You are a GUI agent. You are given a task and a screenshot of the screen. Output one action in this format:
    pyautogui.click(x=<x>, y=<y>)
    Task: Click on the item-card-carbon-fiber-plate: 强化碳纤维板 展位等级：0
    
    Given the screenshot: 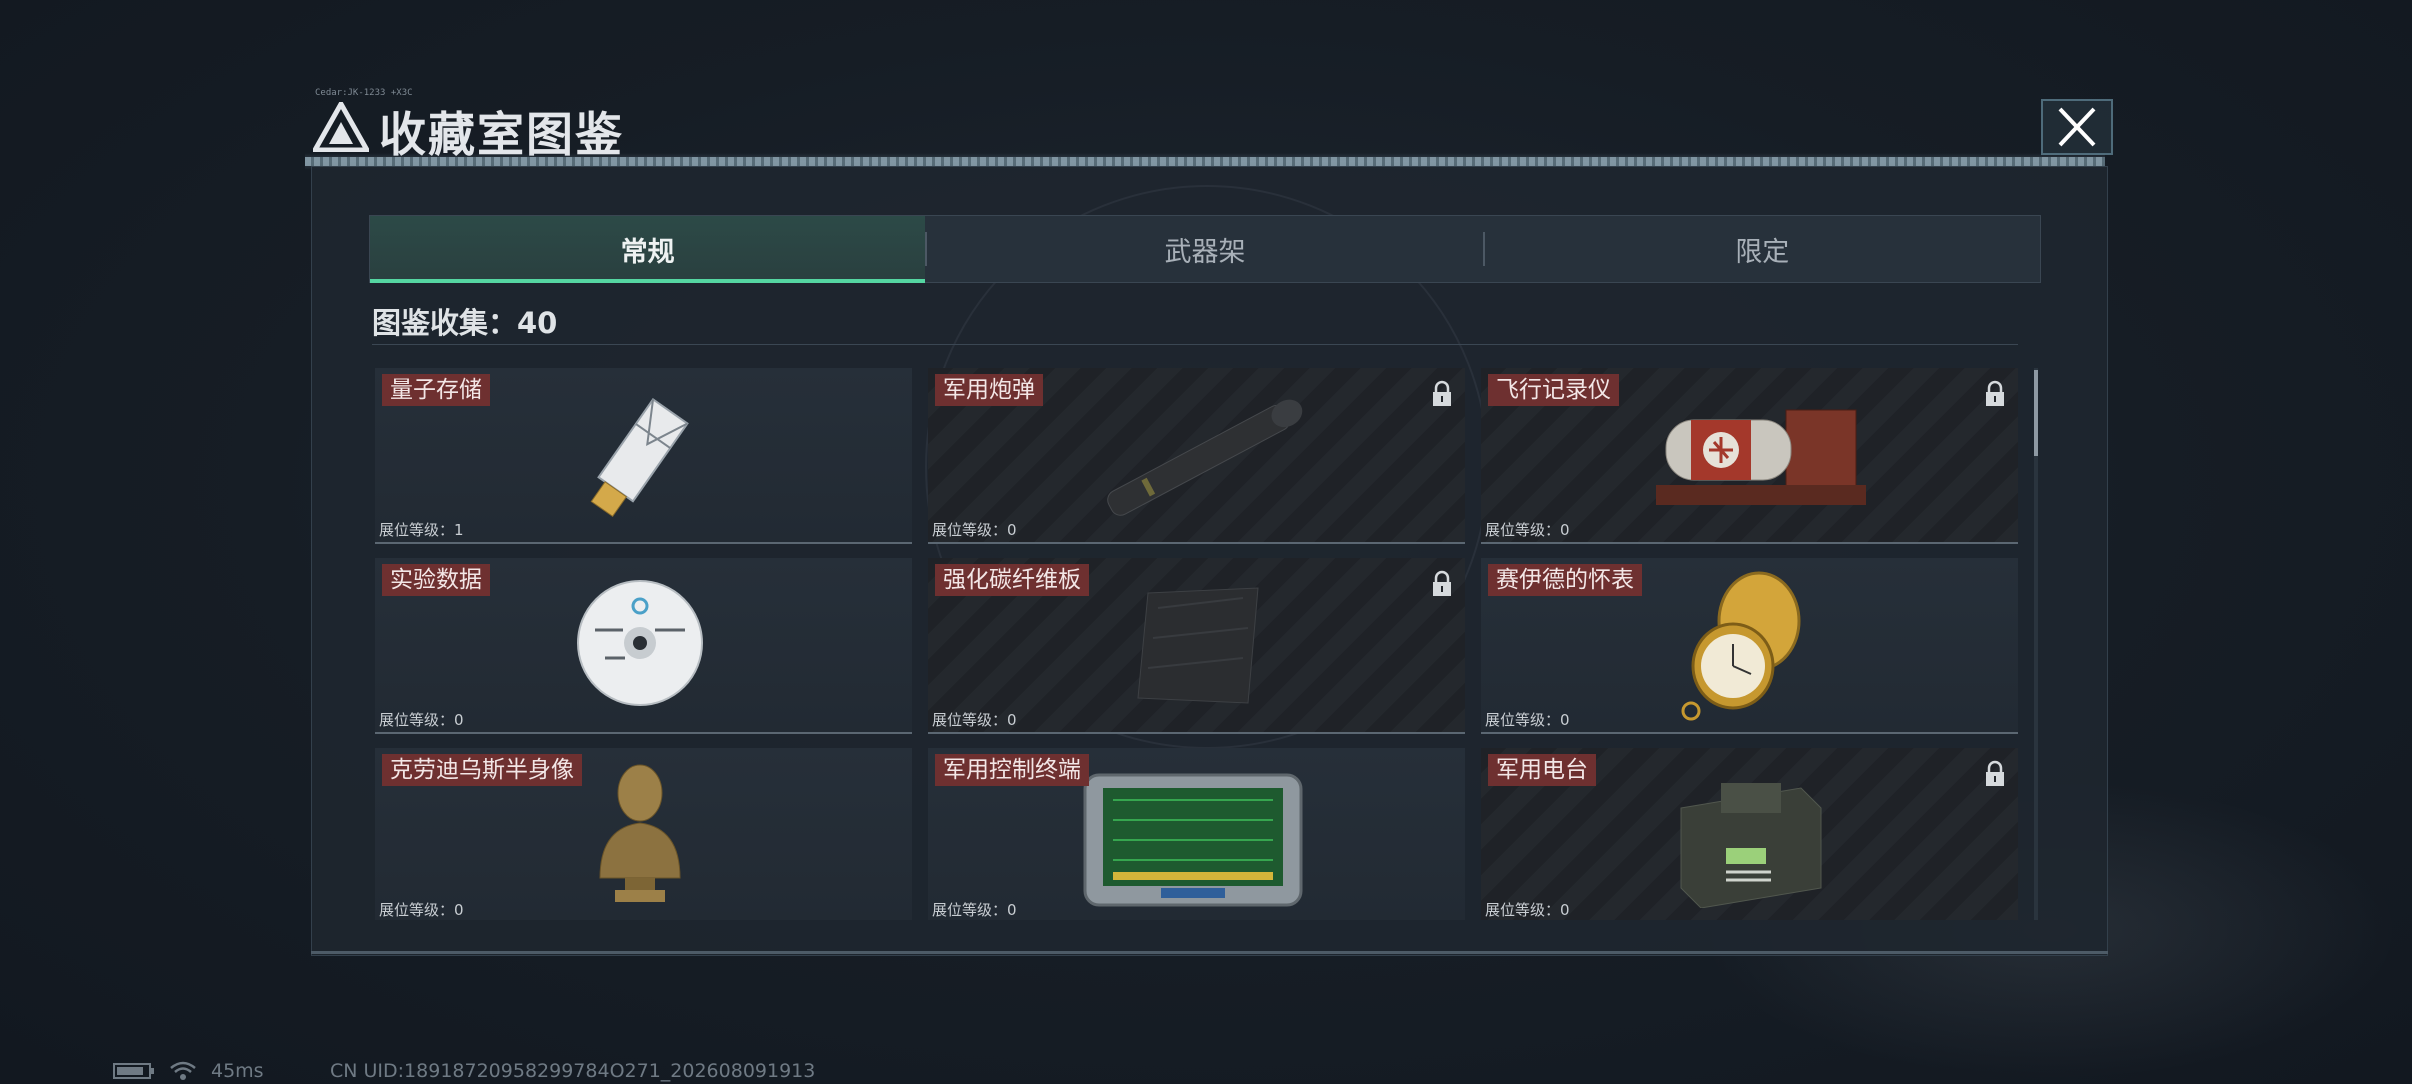 What is the action you would take?
    pyautogui.click(x=1196, y=646)
    